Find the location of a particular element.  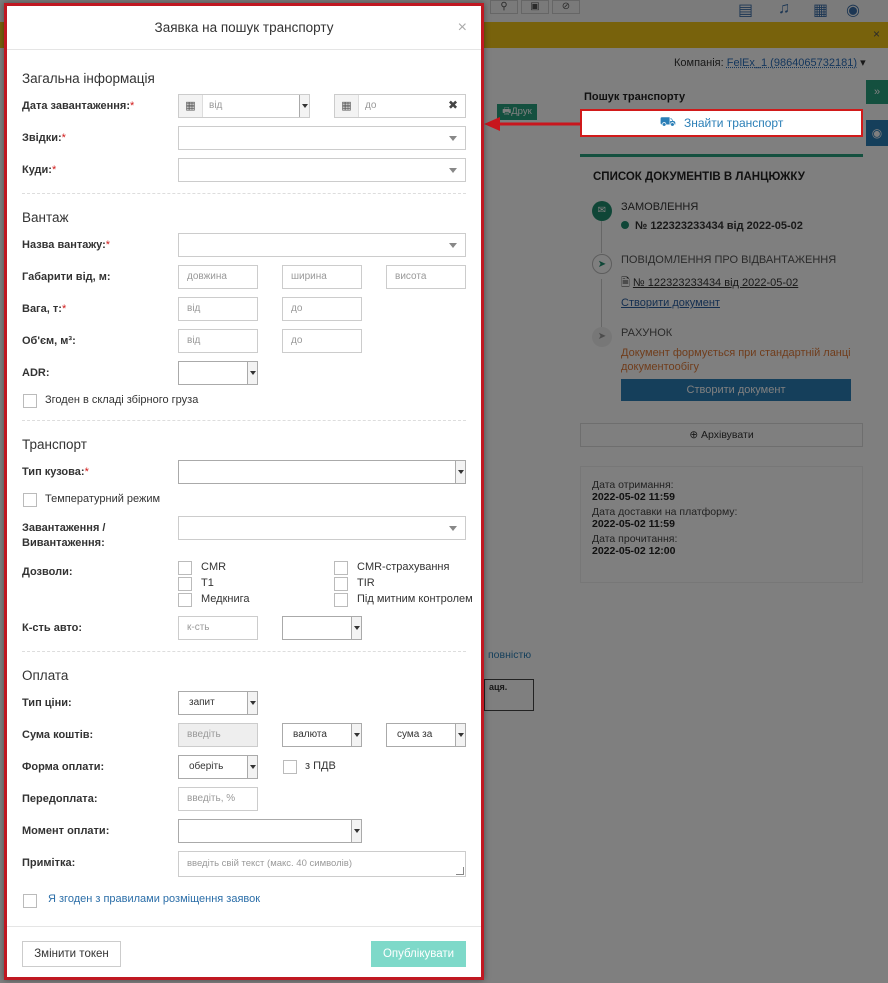

permit-customs-checkbox is located at coordinates (341, 600).